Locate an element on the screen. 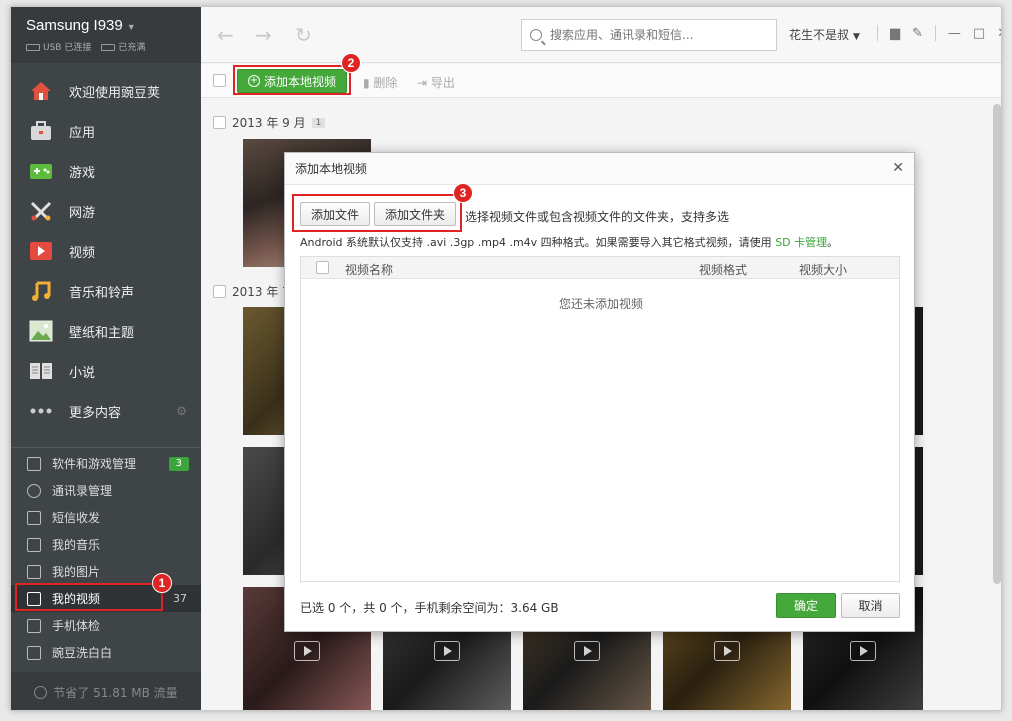 This screenshot has height=721, width=1012. sidebar-item-label: 软件和游戏管理 is located at coordinates (94, 464).